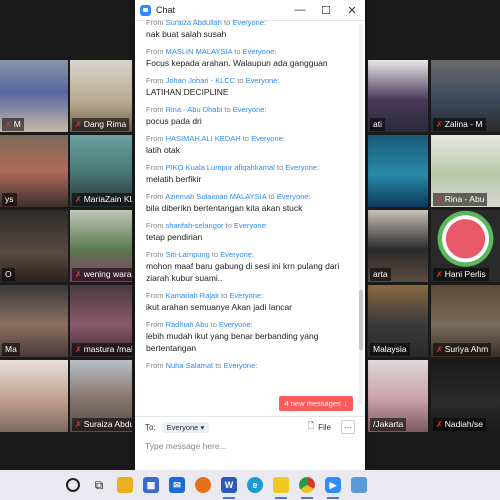 The width and height of the screenshot is (500, 500). Describe the element at coordinates (398, 96) in the screenshot. I see `participant-tile: ati` at that location.